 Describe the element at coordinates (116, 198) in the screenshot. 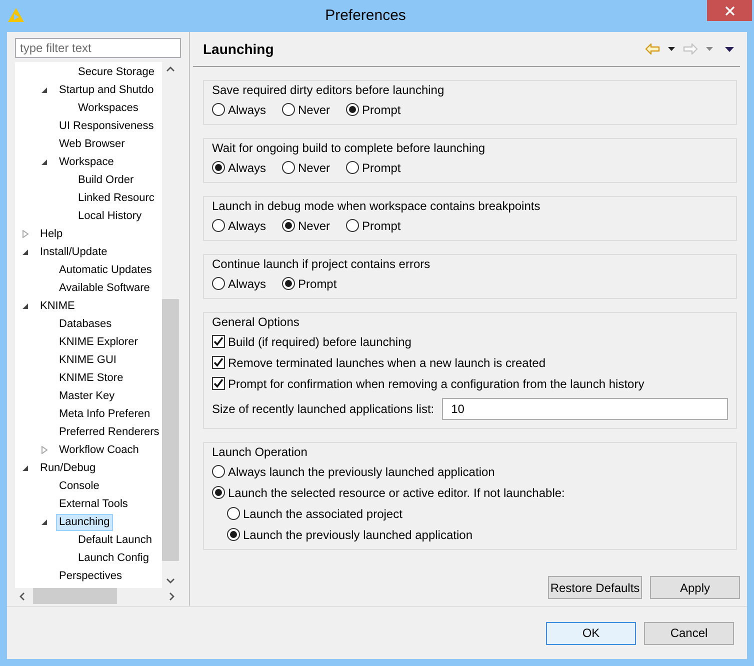

I see `tree-item: Linked Resourc` at that location.